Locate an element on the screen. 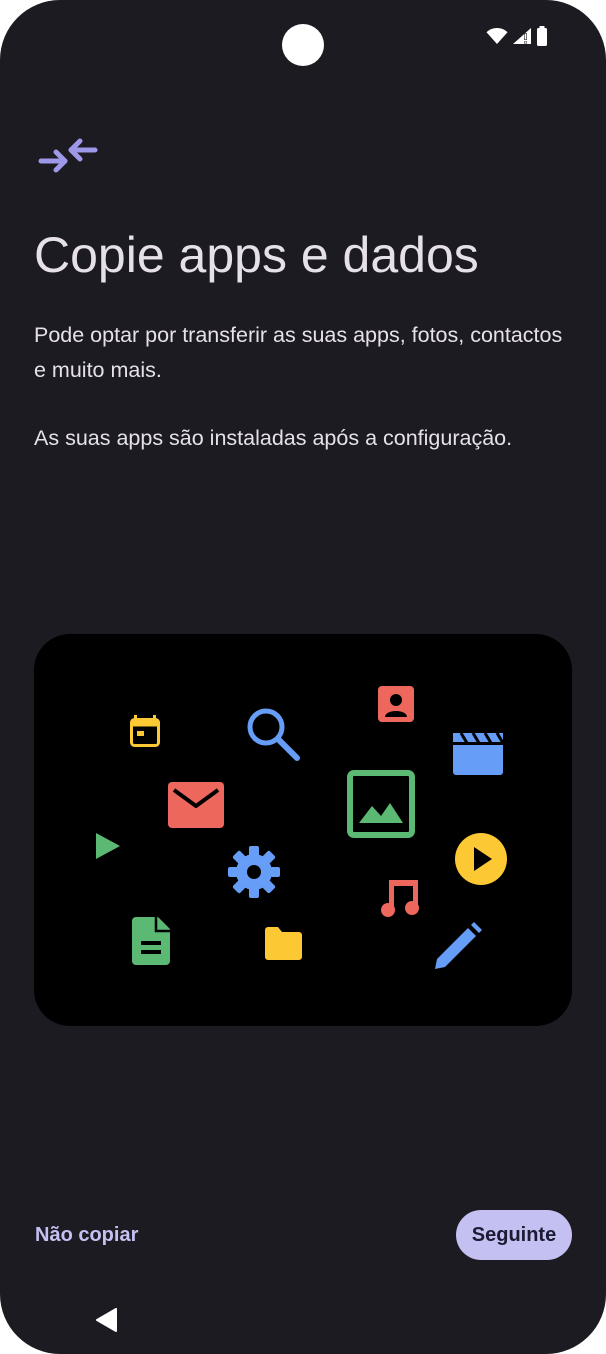 This screenshot has height=1354, width=606. search-icon is located at coordinates (273, 734).